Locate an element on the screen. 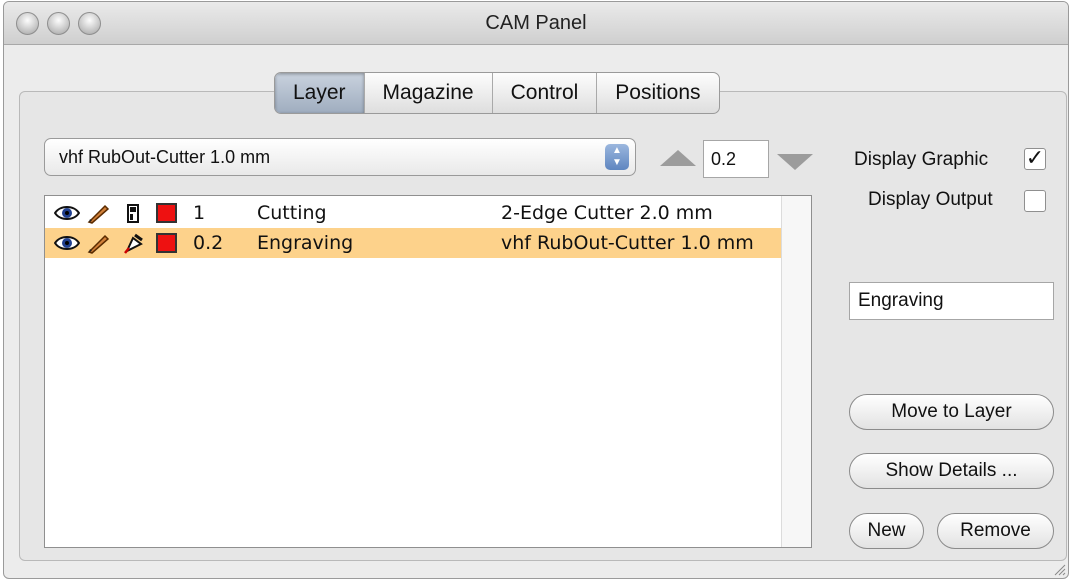  list-scrollbar is located at coordinates (796, 371).